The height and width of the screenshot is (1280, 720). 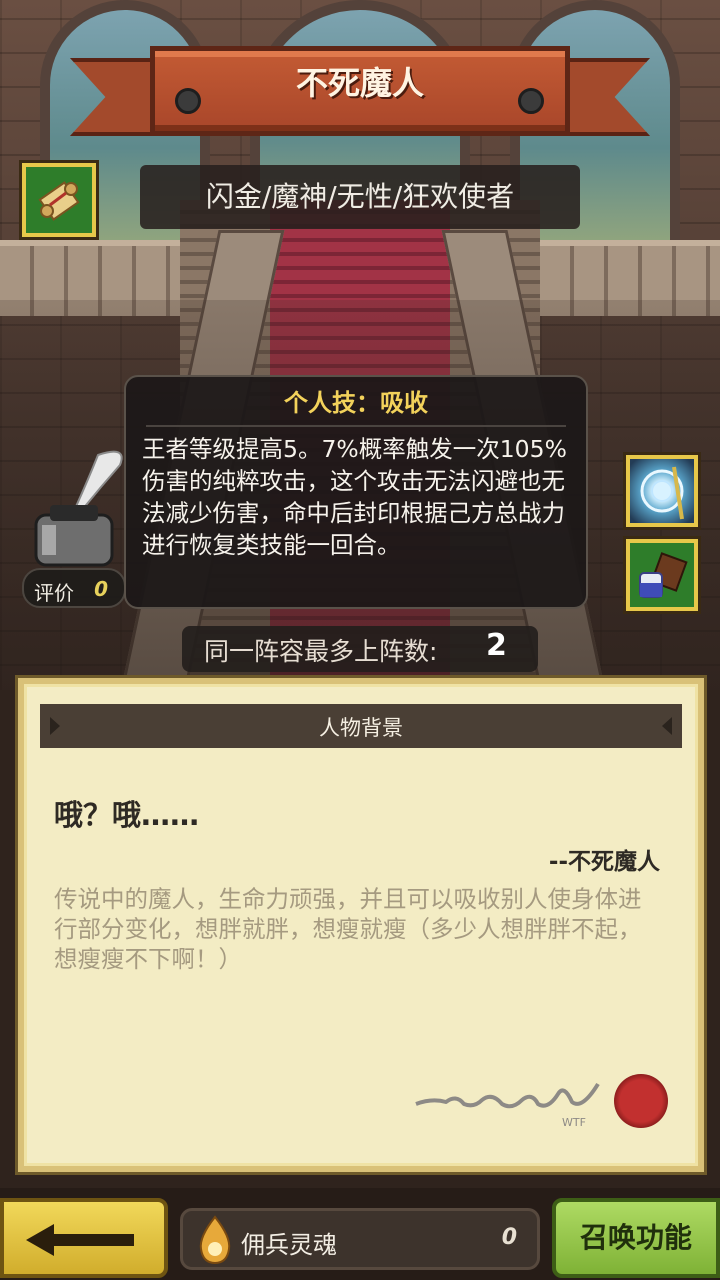 What do you see at coordinates (101, 589) in the screenshot?
I see `rating-value: 0` at bounding box center [101, 589].